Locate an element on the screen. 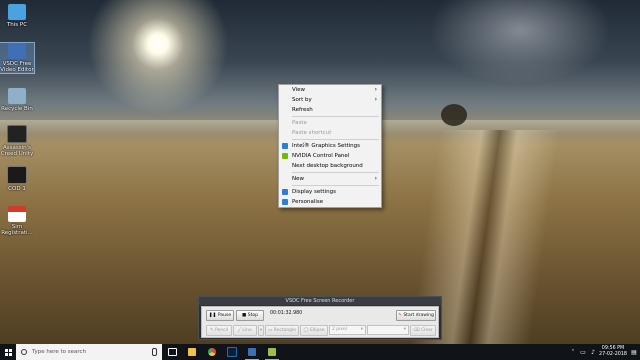 The height and width of the screenshot is (360, 640). file-explorer-icon is located at coordinates (192, 352).